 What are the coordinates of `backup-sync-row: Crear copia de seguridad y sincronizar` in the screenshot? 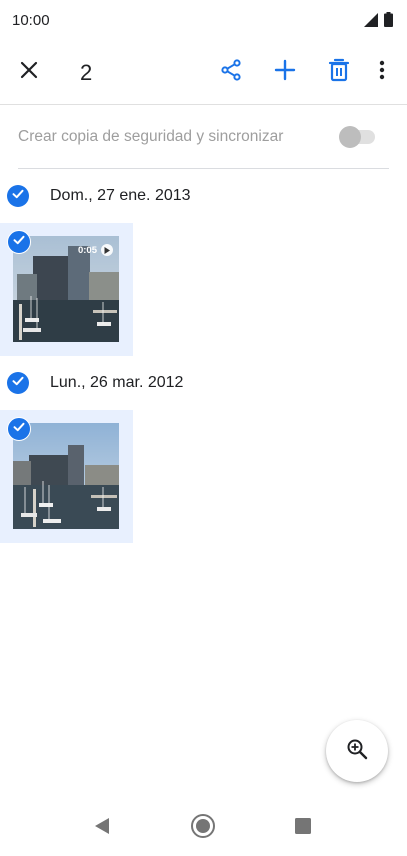 It's located at (203, 137).